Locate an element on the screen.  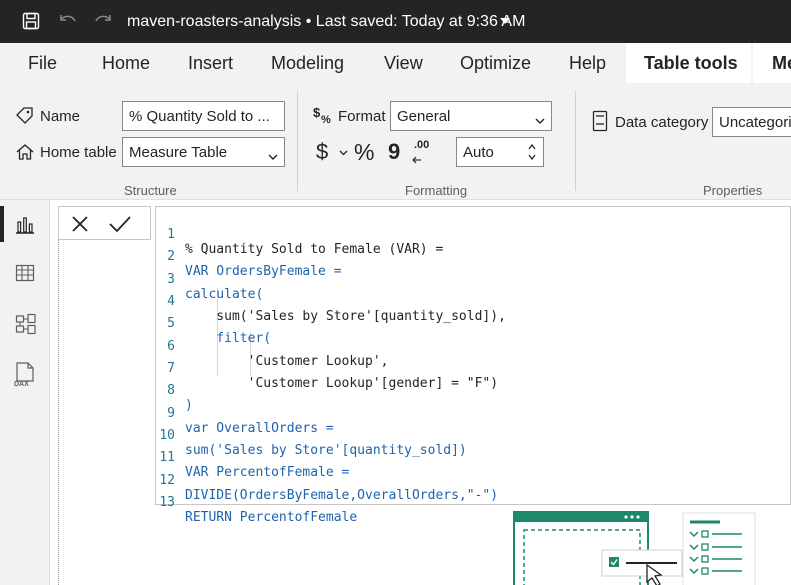
code-text: DIVIDE(OrdersByFemale,OverallOrders,"-") is located at coordinates (342, 495).